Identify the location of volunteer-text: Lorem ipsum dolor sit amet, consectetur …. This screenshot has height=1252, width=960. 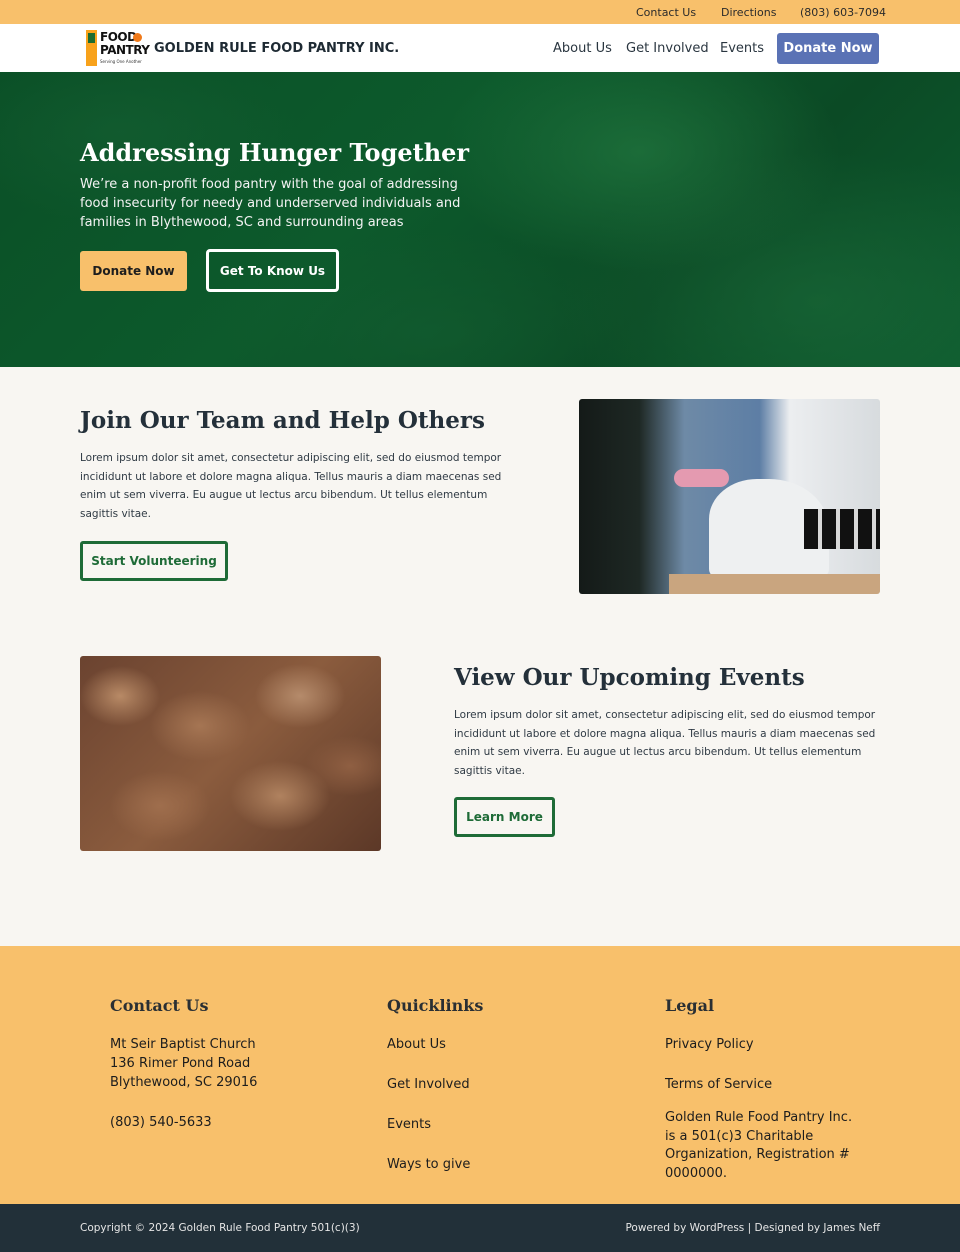
(291, 486).